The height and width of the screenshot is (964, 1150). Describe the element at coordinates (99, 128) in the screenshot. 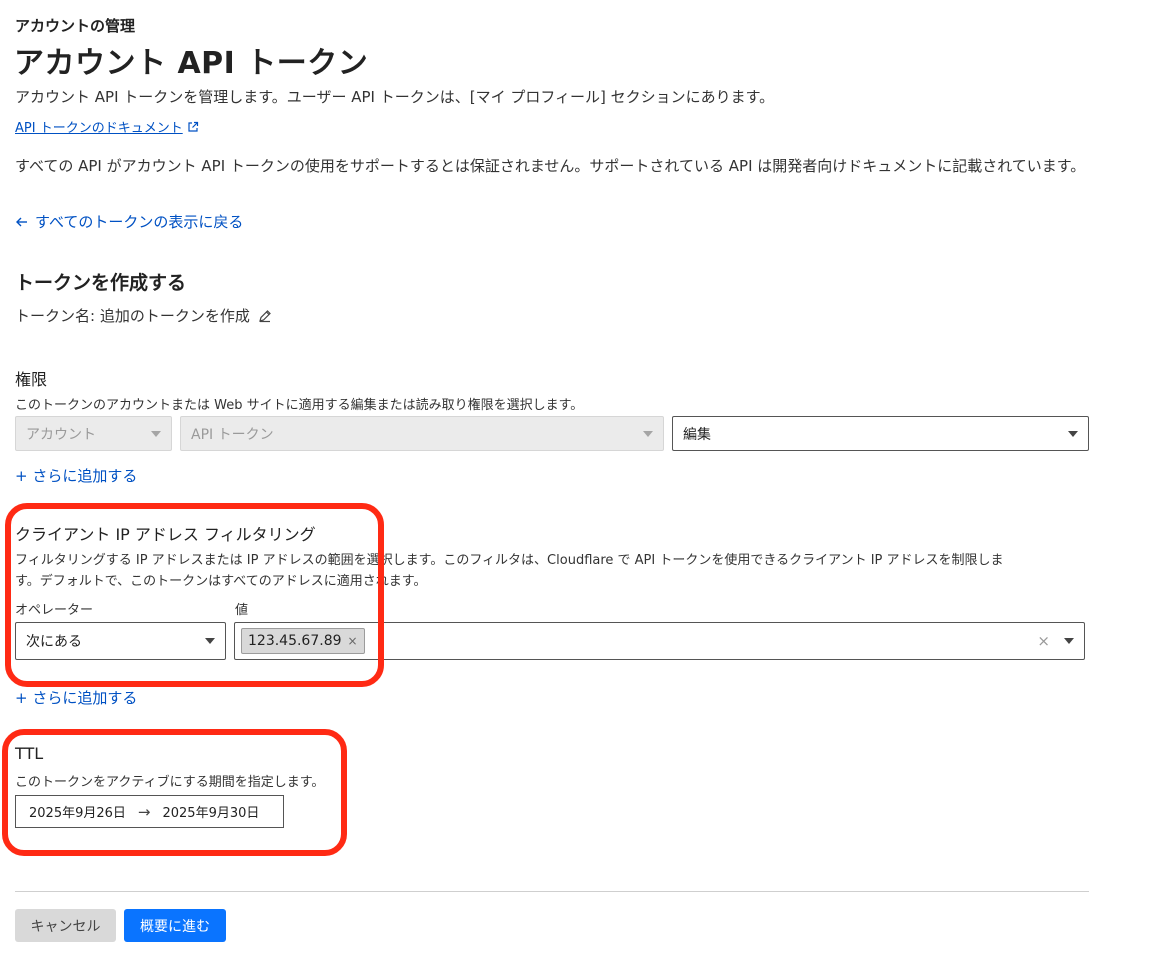

I see `api-token-docs-link-label: API トークンのドキュメント` at that location.